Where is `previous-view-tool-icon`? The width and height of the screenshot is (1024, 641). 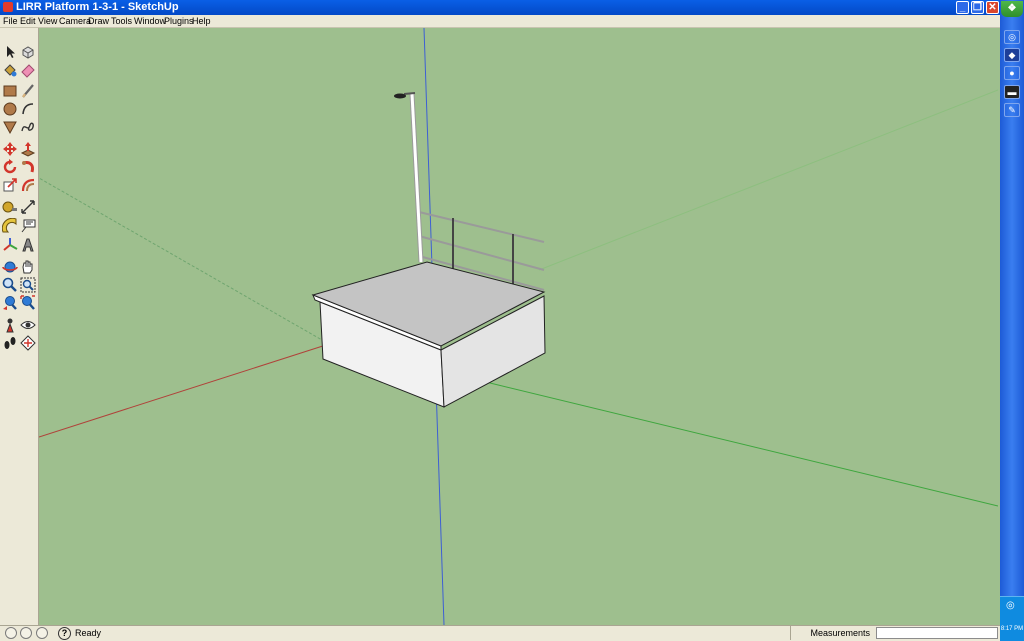
previous-view-tool-icon is located at coordinates (10, 303).